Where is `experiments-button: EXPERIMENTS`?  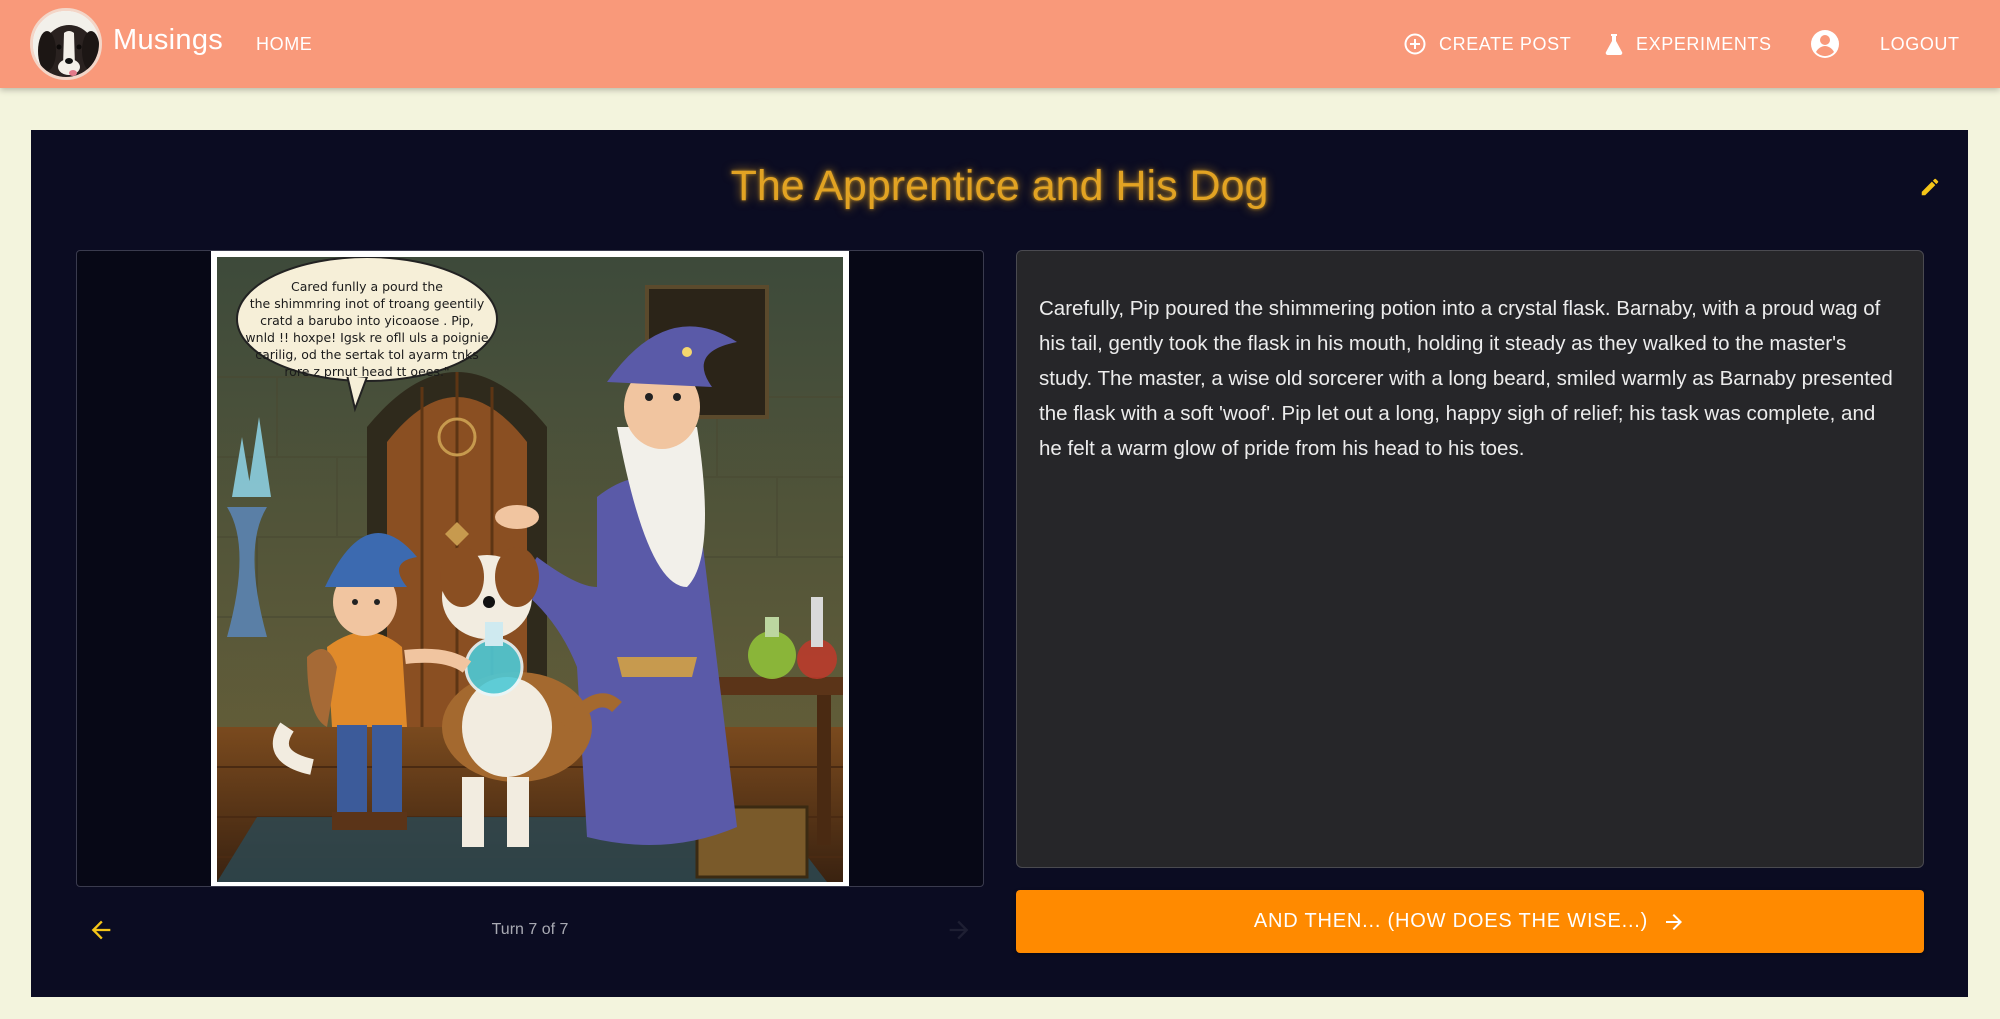 experiments-button: EXPERIMENTS is located at coordinates (1688, 44).